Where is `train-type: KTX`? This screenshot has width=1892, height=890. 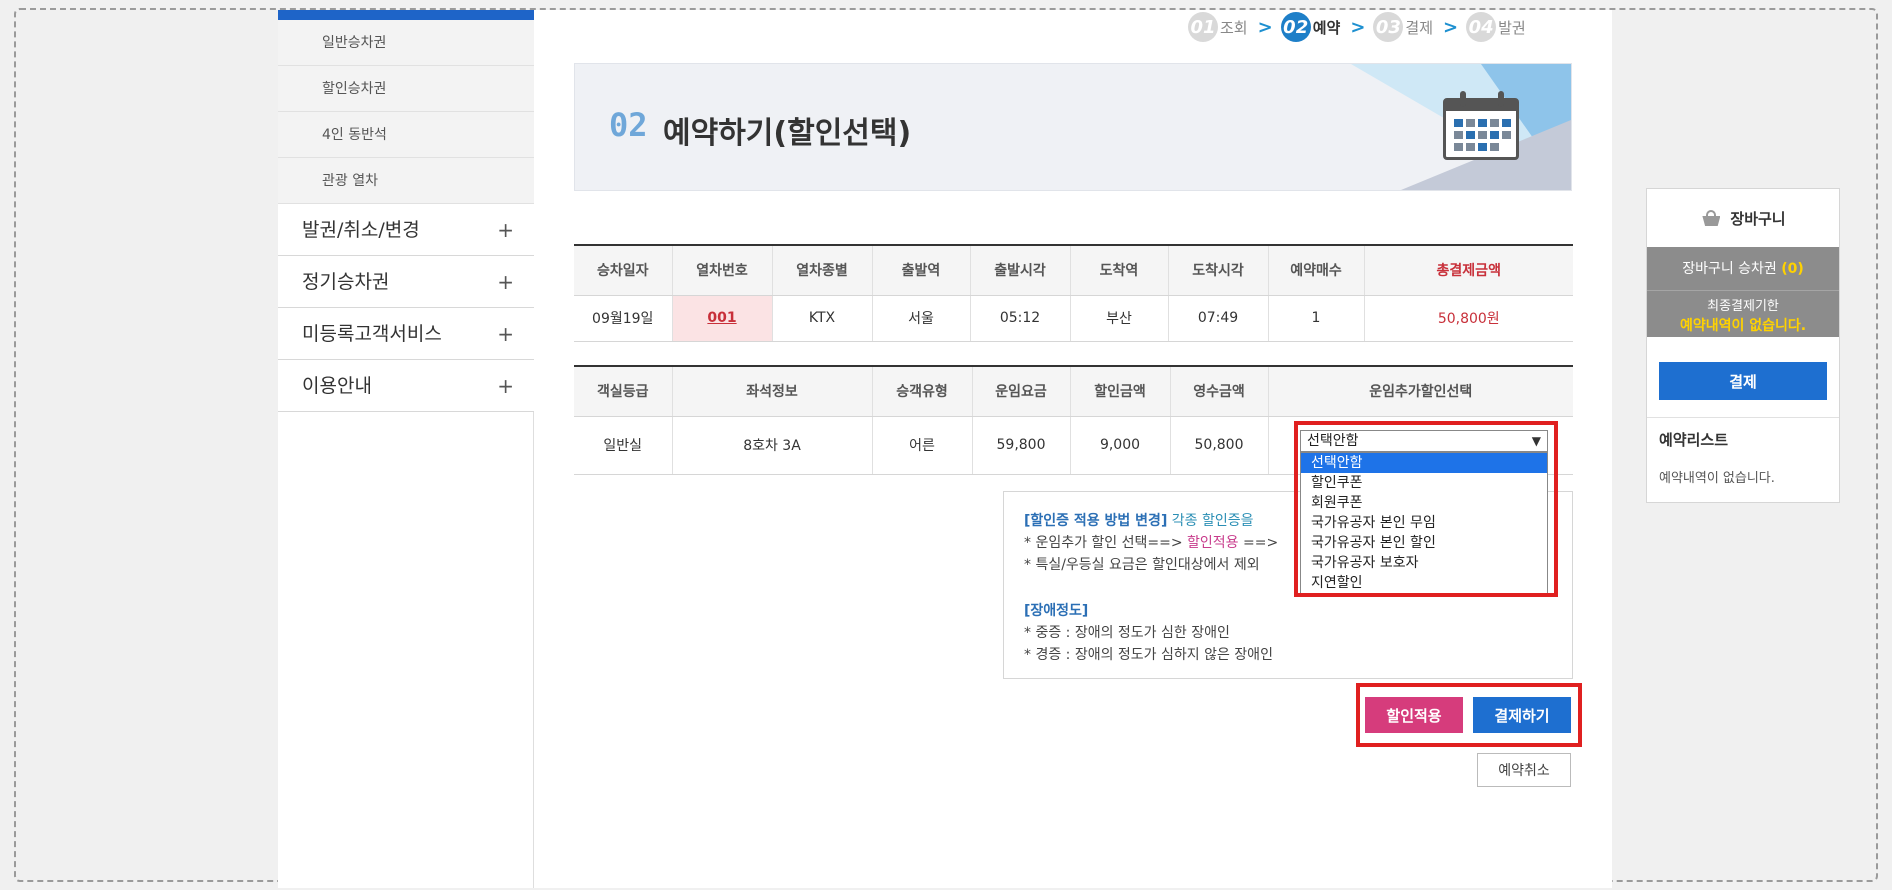
train-type: KTX is located at coordinates (822, 318).